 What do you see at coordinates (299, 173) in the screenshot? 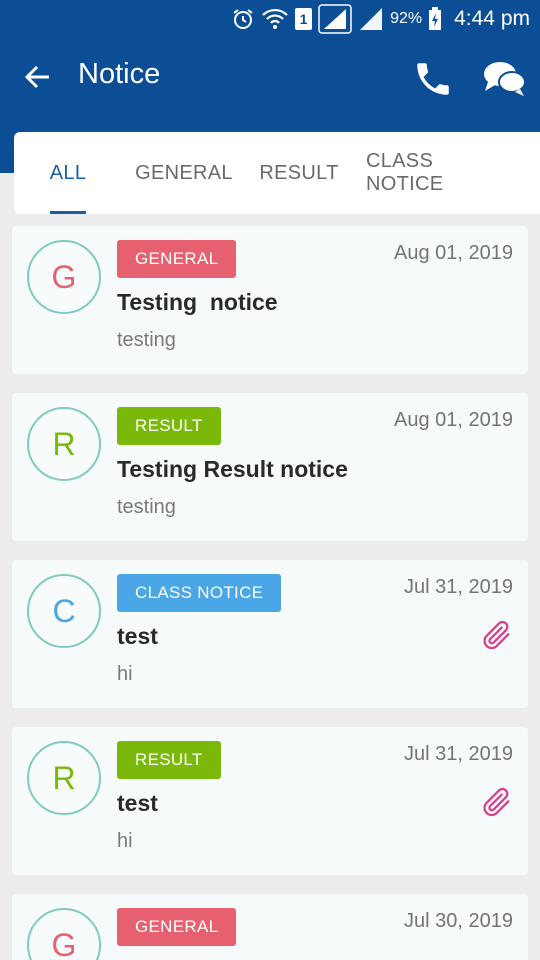
I see `tab-result: RESULT` at bounding box center [299, 173].